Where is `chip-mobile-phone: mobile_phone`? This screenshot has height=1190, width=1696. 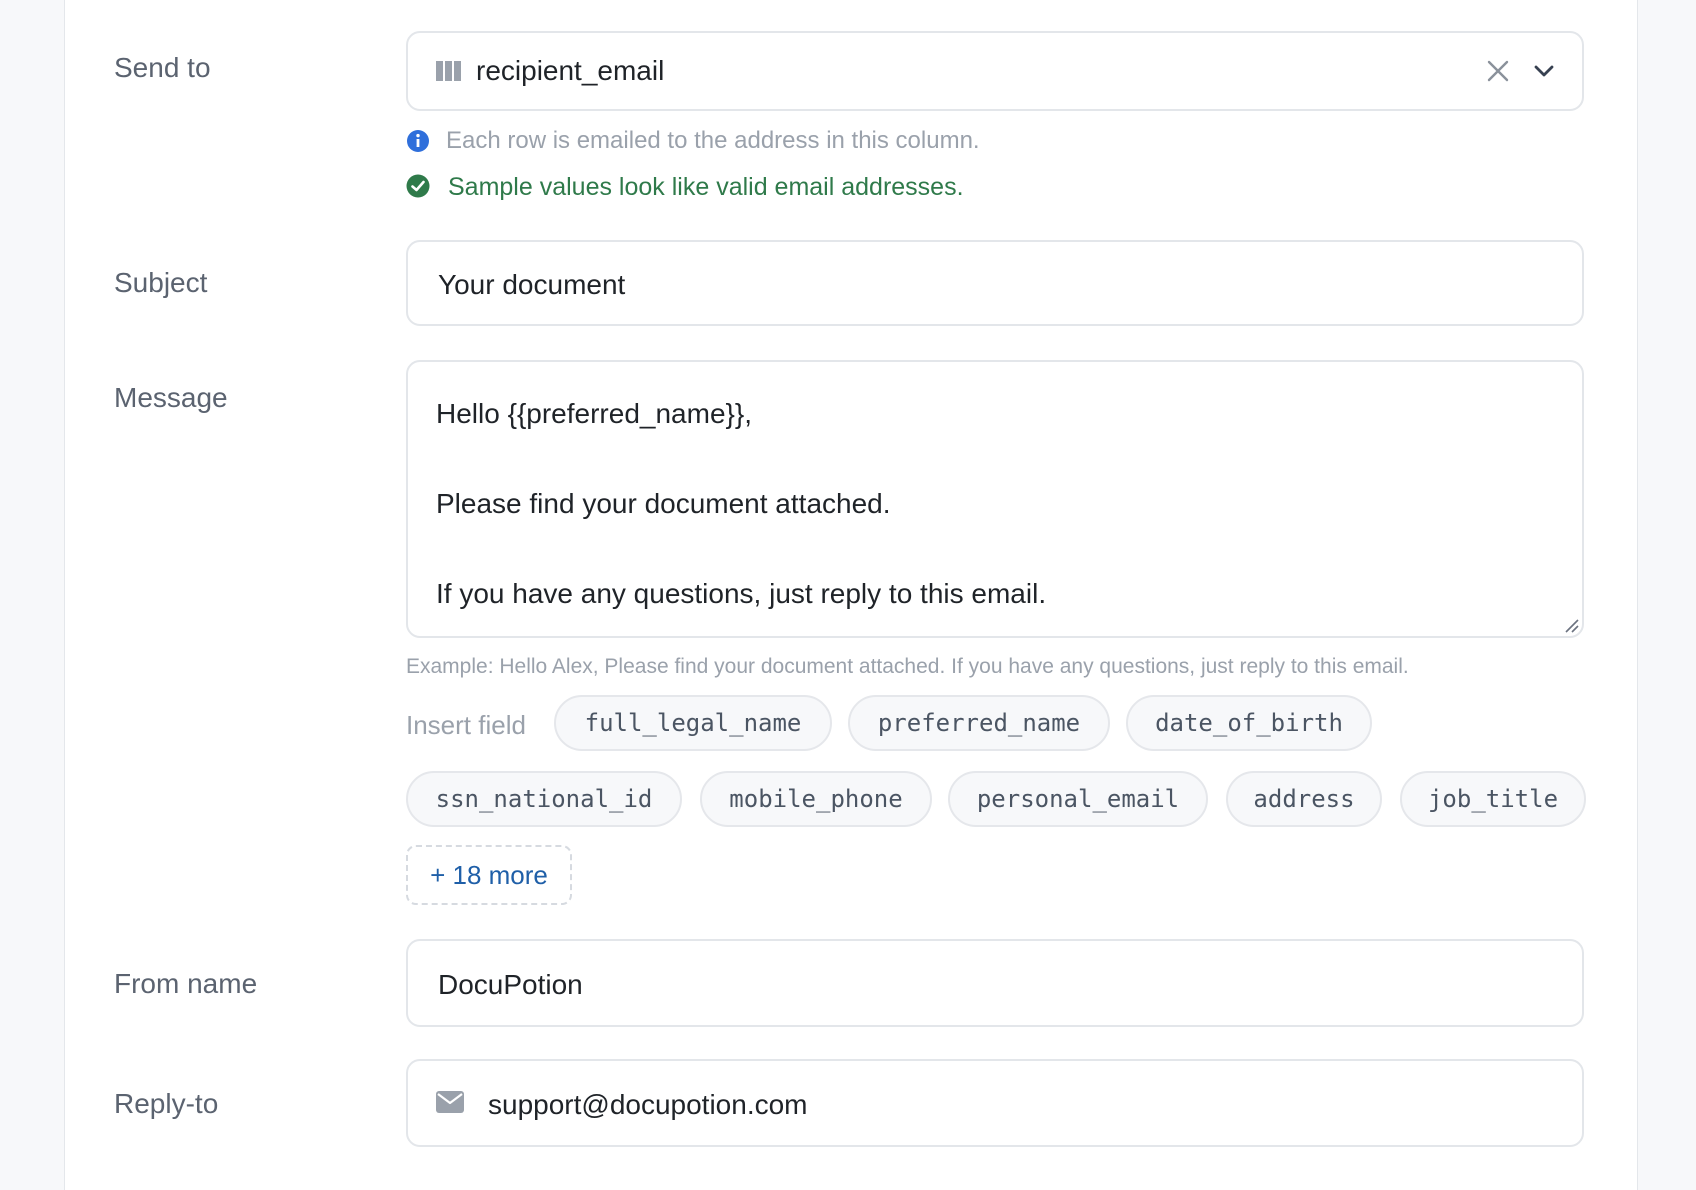 chip-mobile-phone: mobile_phone is located at coordinates (816, 799).